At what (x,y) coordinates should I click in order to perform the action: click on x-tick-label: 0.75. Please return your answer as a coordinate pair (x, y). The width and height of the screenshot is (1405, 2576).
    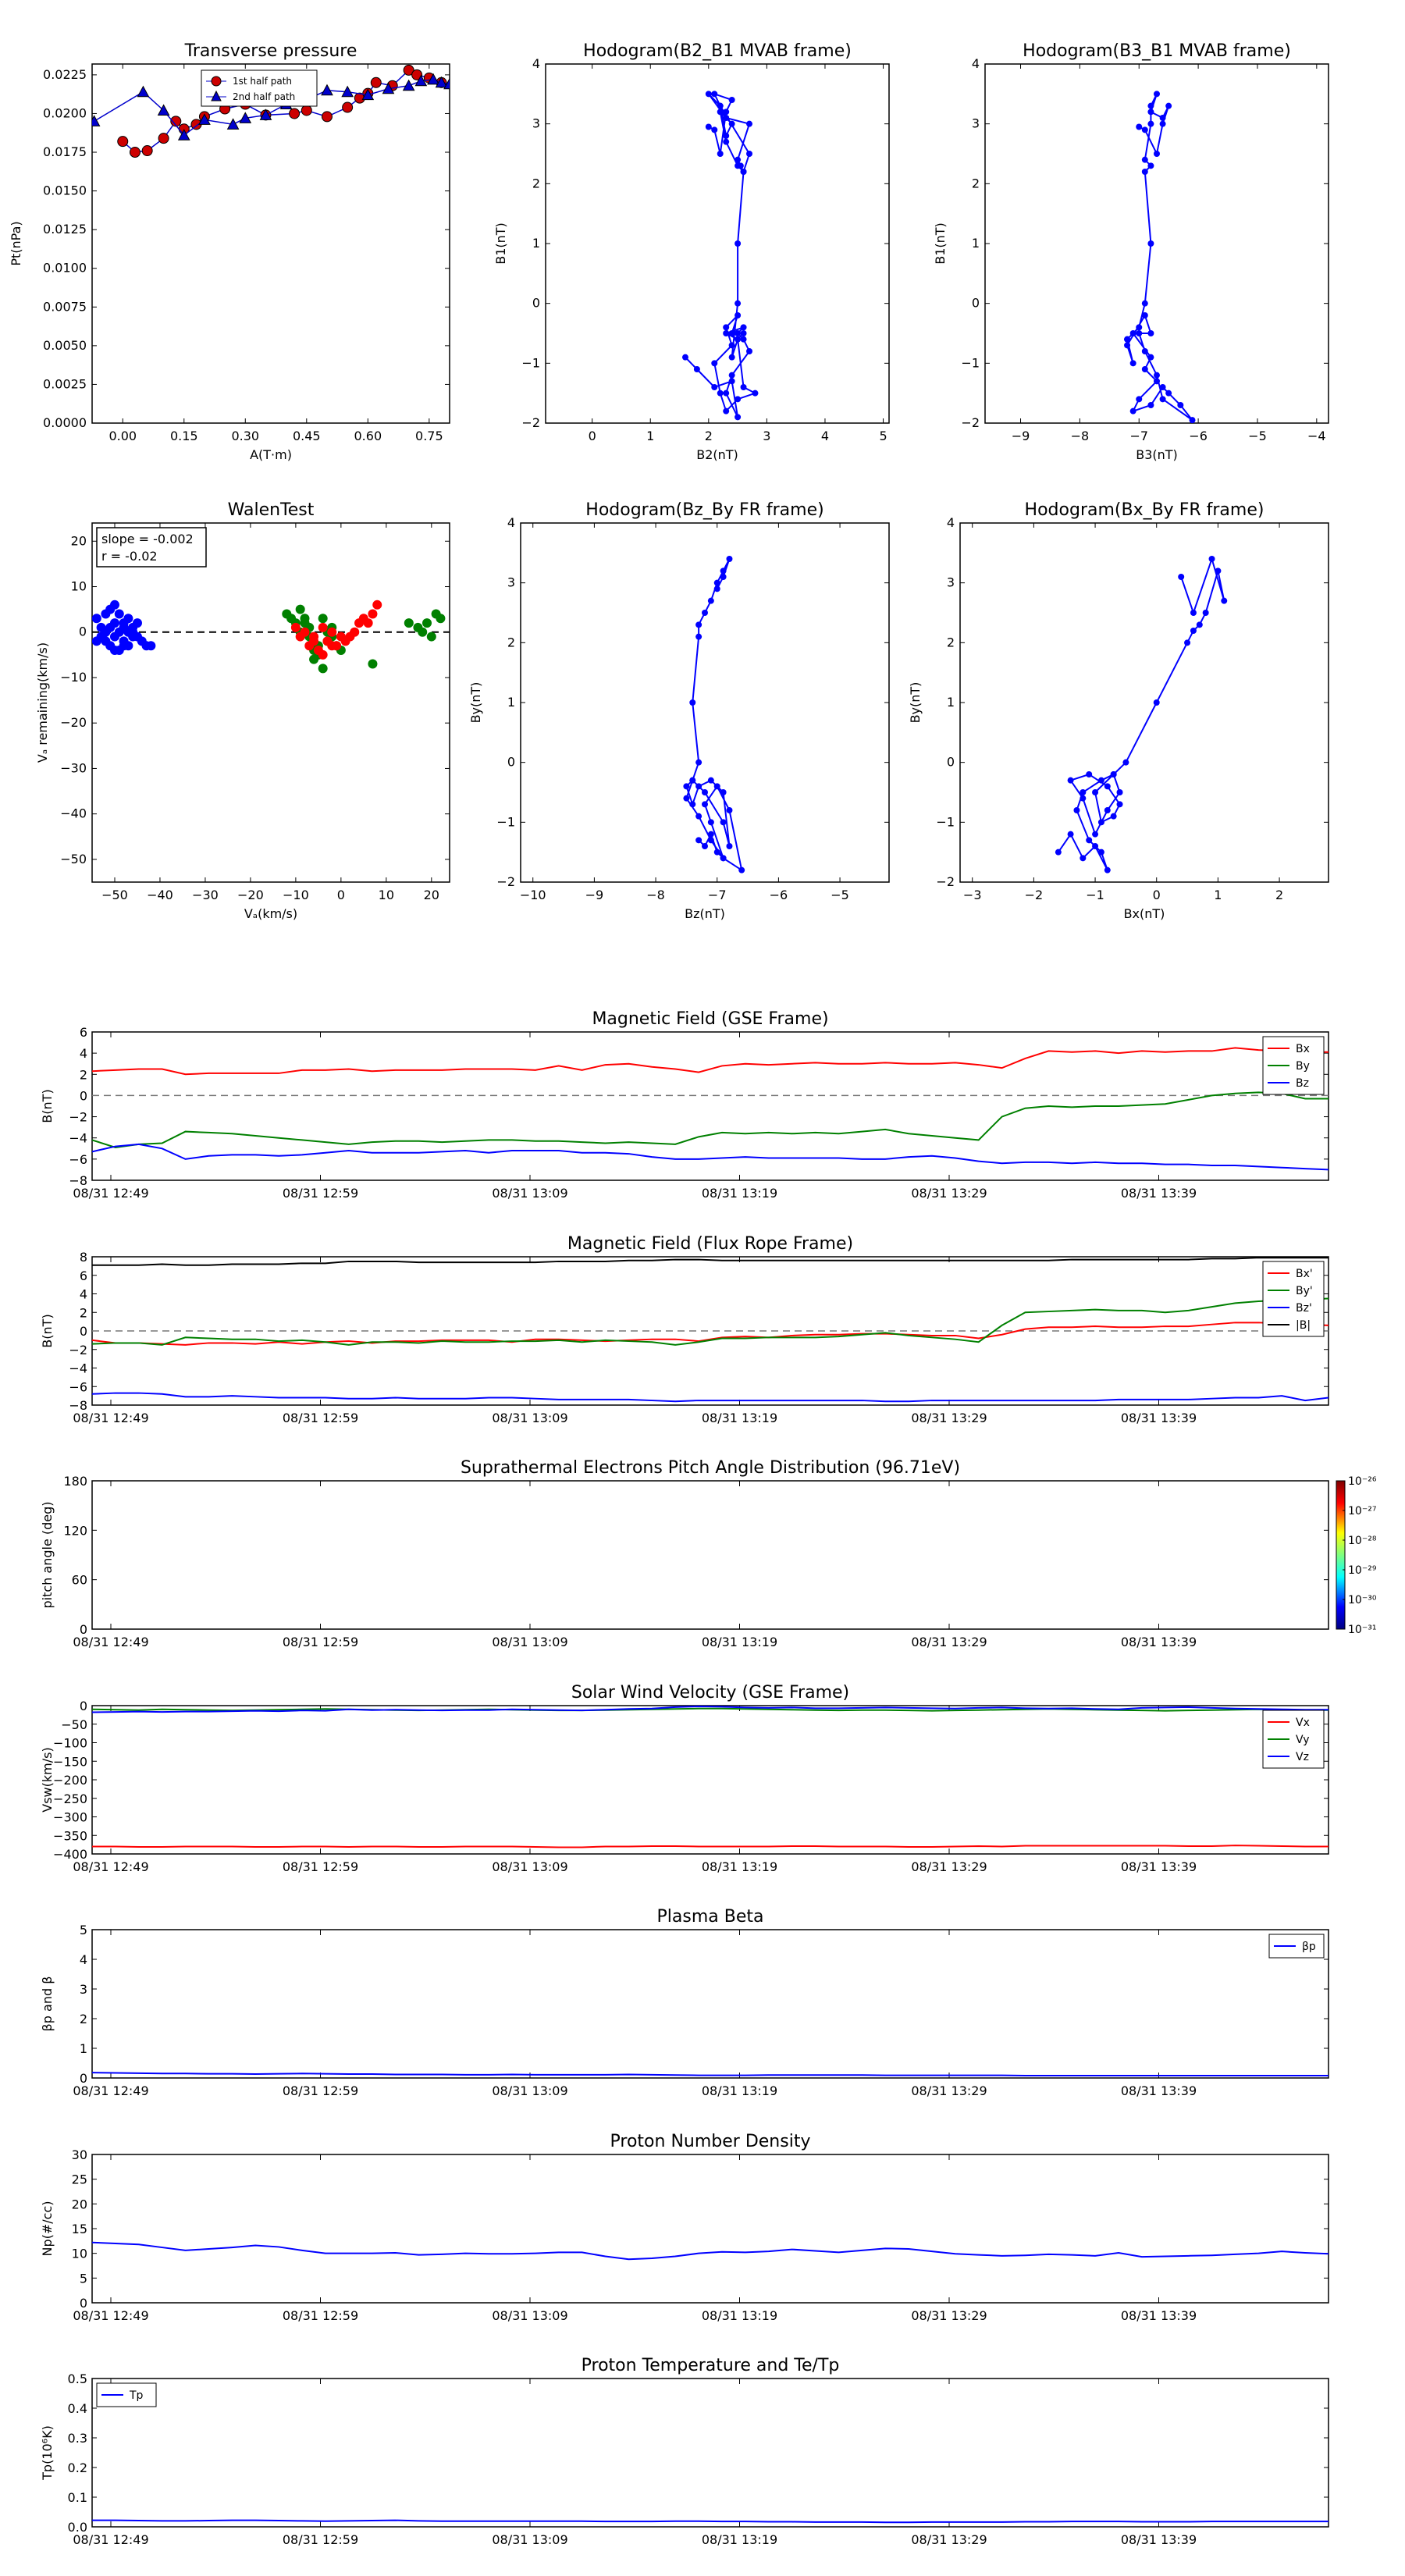
    Looking at the image, I should click on (429, 436).